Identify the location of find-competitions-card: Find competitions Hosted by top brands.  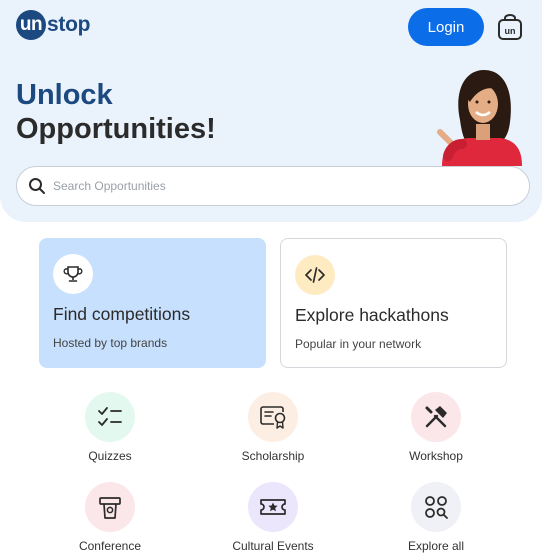
(152, 303).